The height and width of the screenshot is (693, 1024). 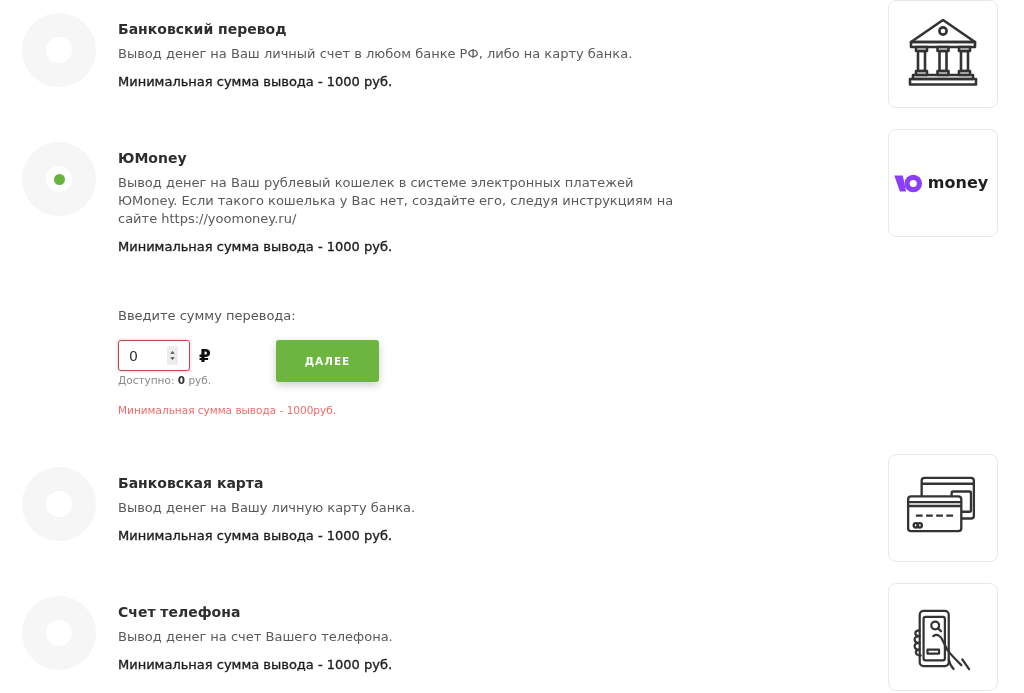 What do you see at coordinates (154, 355) in the screenshot?
I see `amount-input: 0` at bounding box center [154, 355].